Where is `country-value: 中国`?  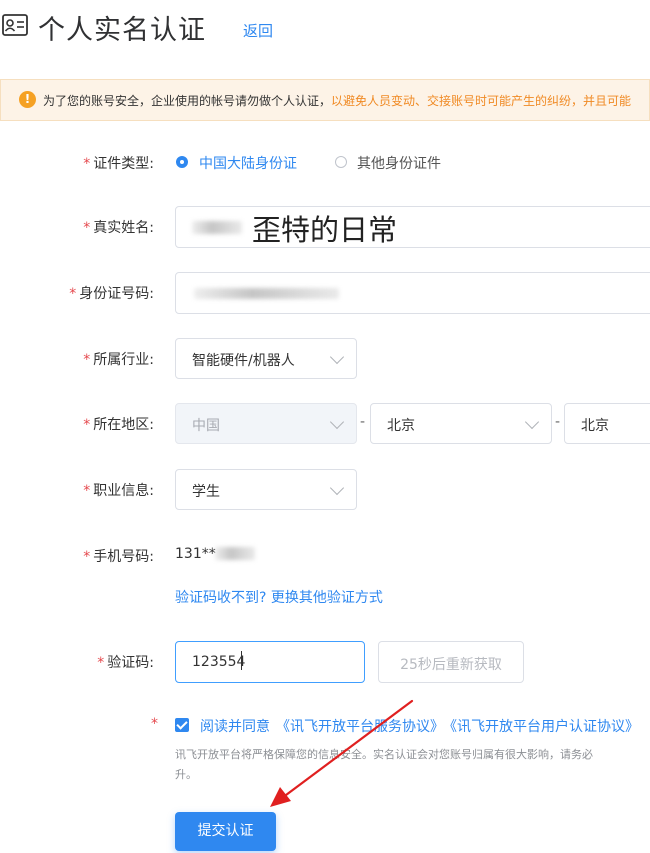 country-value: 中国 is located at coordinates (206, 426).